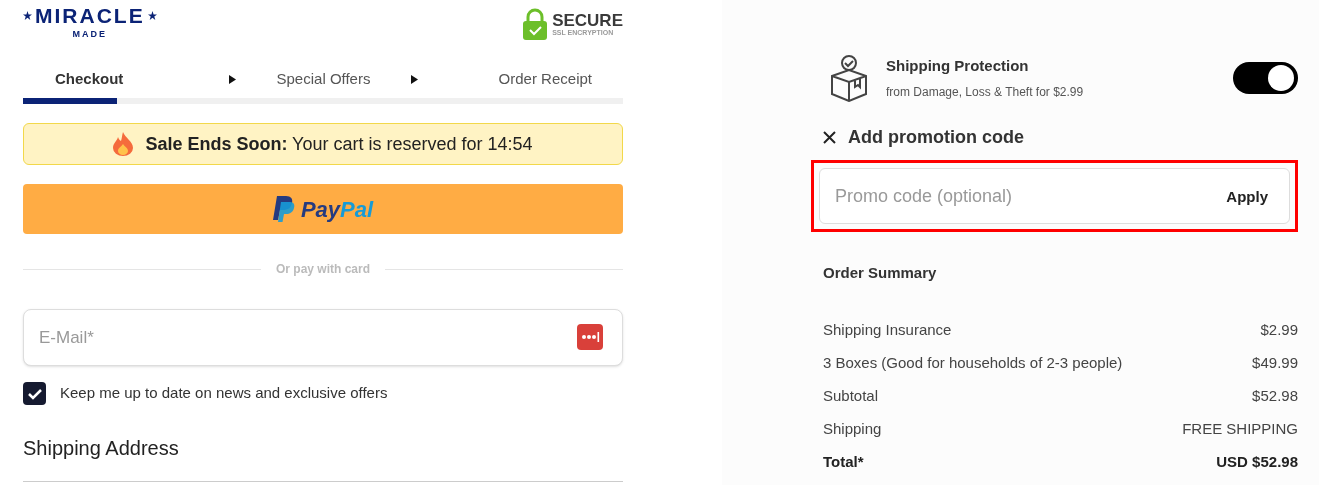  I want to click on close-icon, so click(829, 137).